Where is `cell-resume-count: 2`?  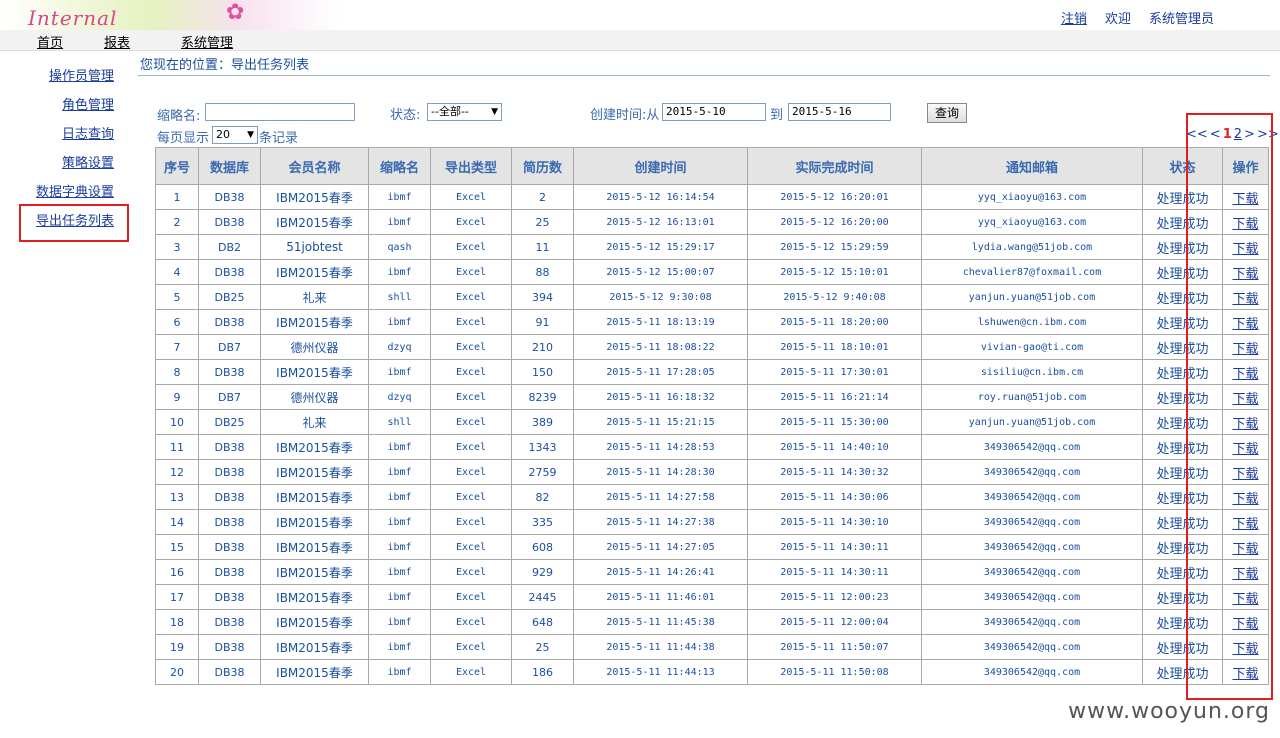 cell-resume-count: 2 is located at coordinates (542, 197).